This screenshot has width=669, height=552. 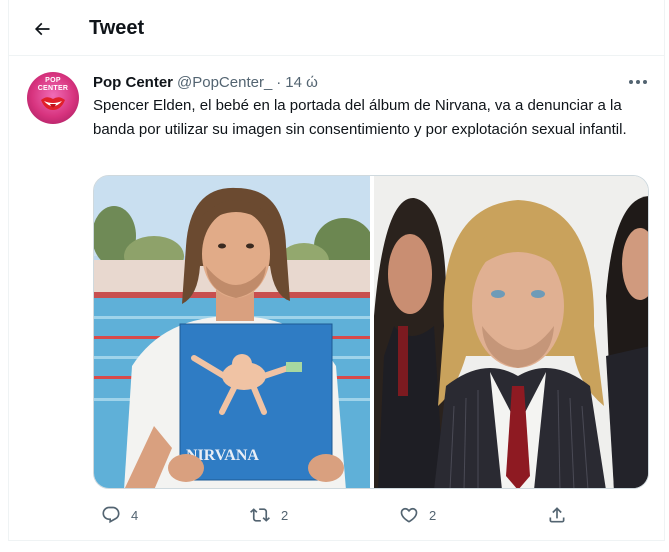 I want to click on reply-icon, so click(x=111, y=515).